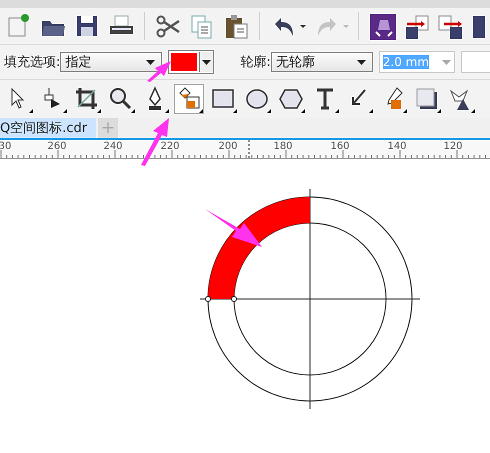  I want to click on ruler-label: 220, so click(170, 146).